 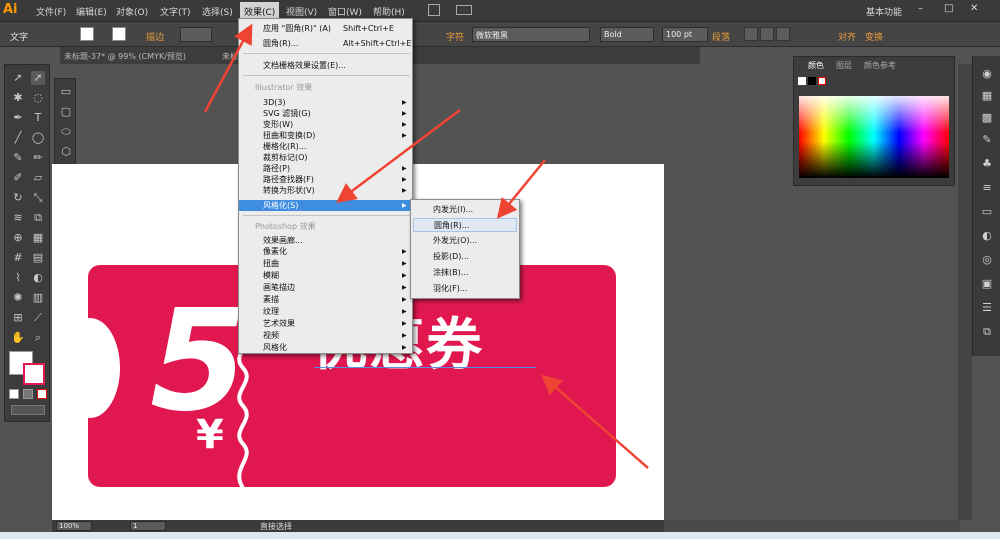 I want to click on currency-symbol: ¥, so click(x=210, y=435).